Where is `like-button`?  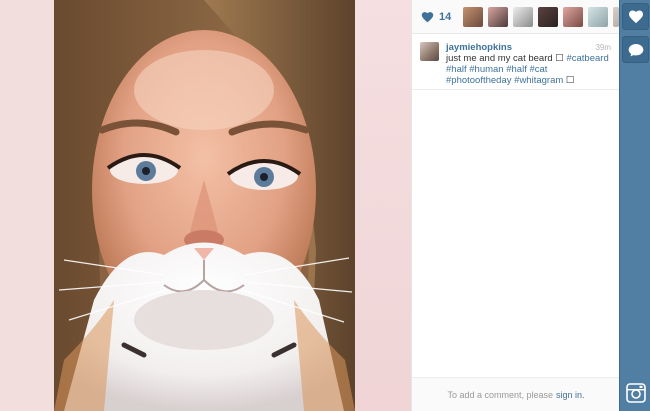
like-button is located at coordinates (635, 16).